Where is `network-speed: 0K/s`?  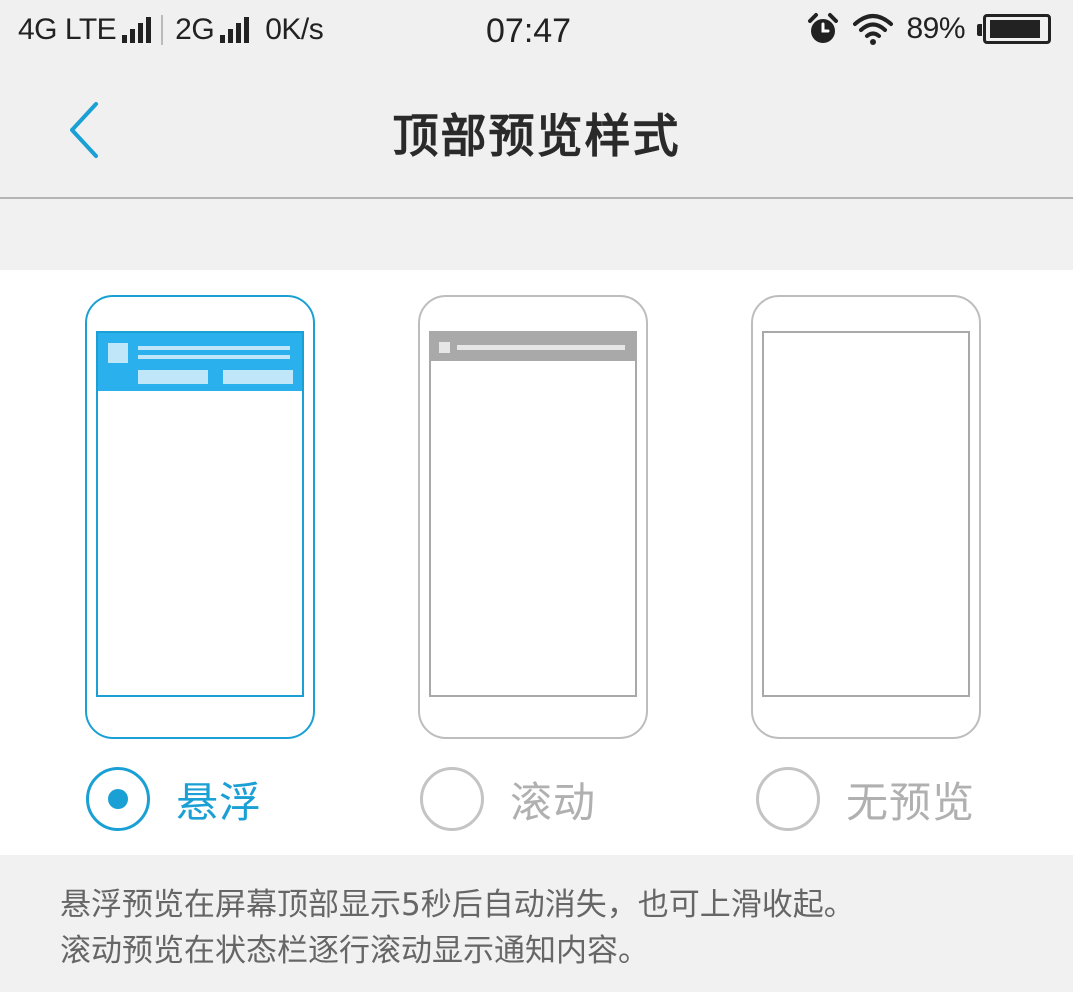
network-speed: 0K/s is located at coordinates (294, 29).